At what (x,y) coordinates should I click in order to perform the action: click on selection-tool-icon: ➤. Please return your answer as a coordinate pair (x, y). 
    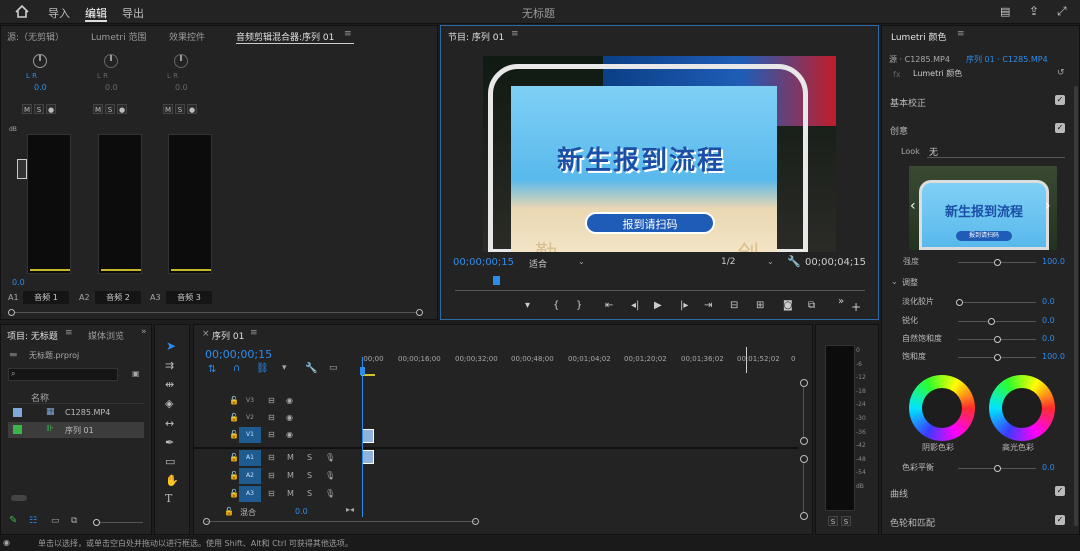
    Looking at the image, I should click on (171, 346).